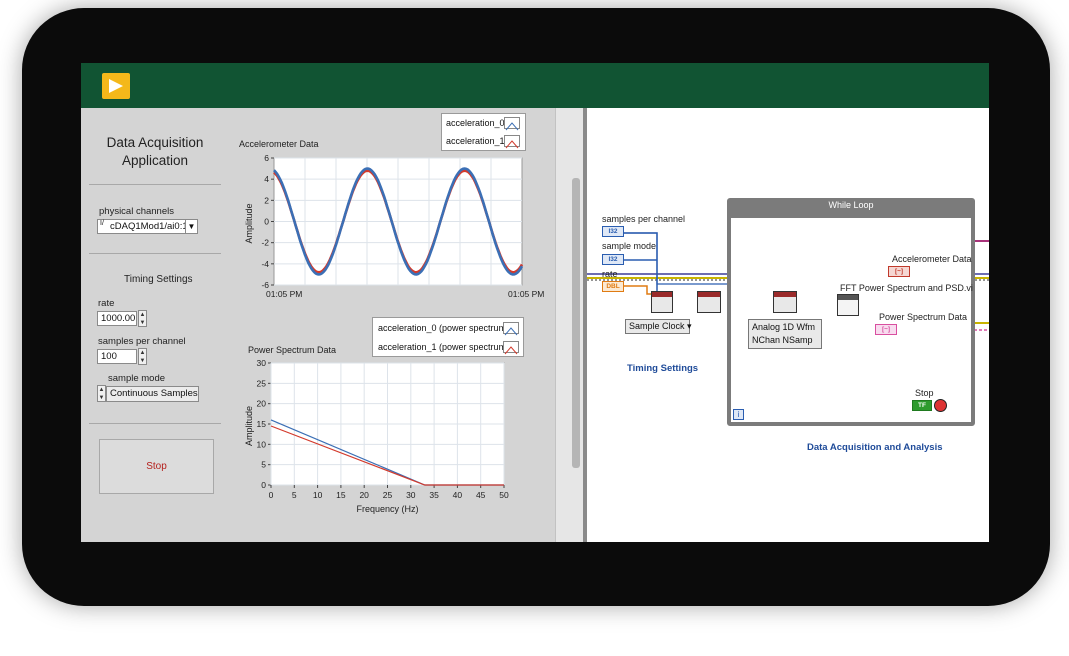  What do you see at coordinates (709, 302) in the screenshot?
I see `daqmx-start-node` at bounding box center [709, 302].